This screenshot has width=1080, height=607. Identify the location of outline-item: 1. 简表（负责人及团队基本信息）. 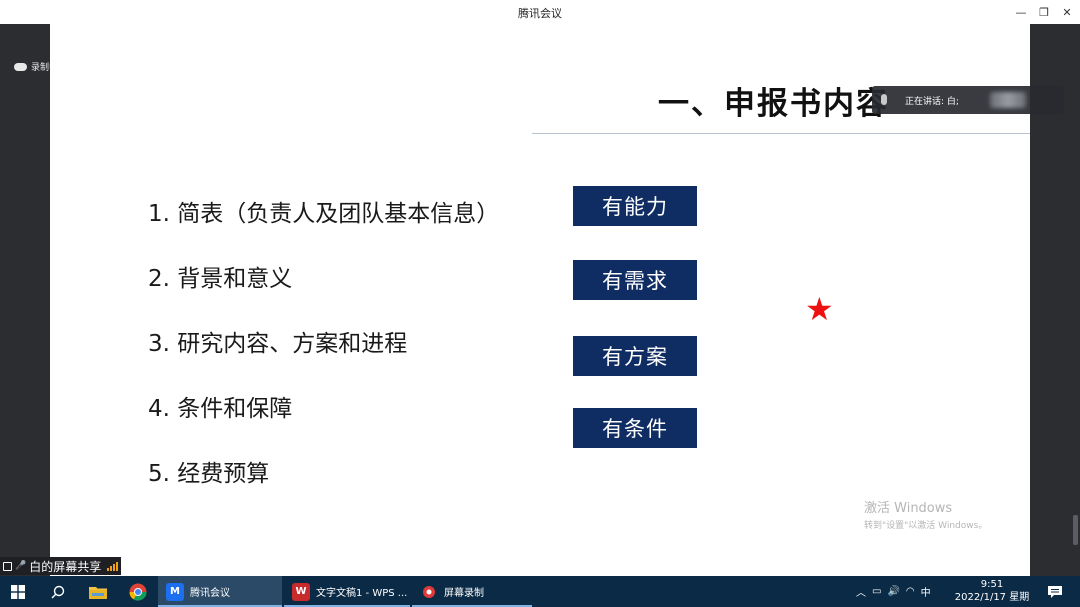
(324, 214).